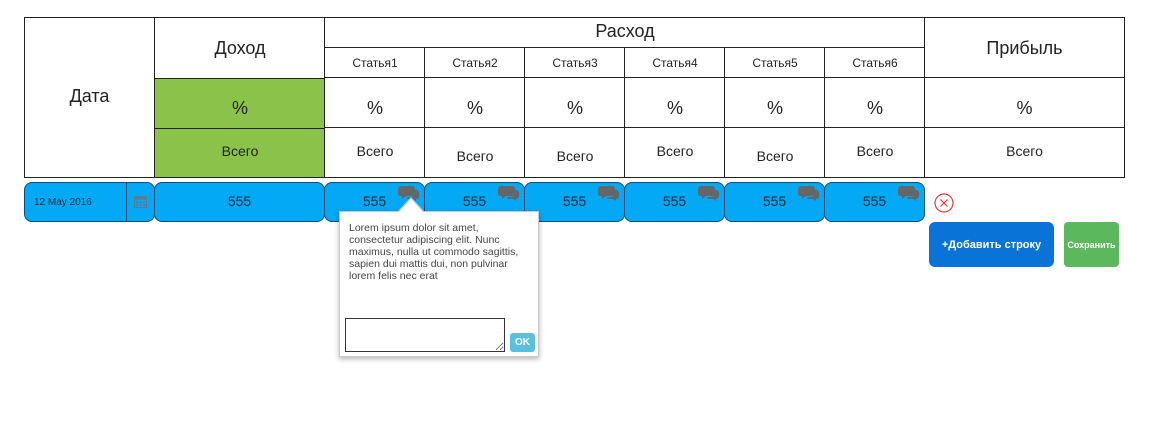  What do you see at coordinates (89, 97) in the screenshot?
I see `header-date: Дата` at bounding box center [89, 97].